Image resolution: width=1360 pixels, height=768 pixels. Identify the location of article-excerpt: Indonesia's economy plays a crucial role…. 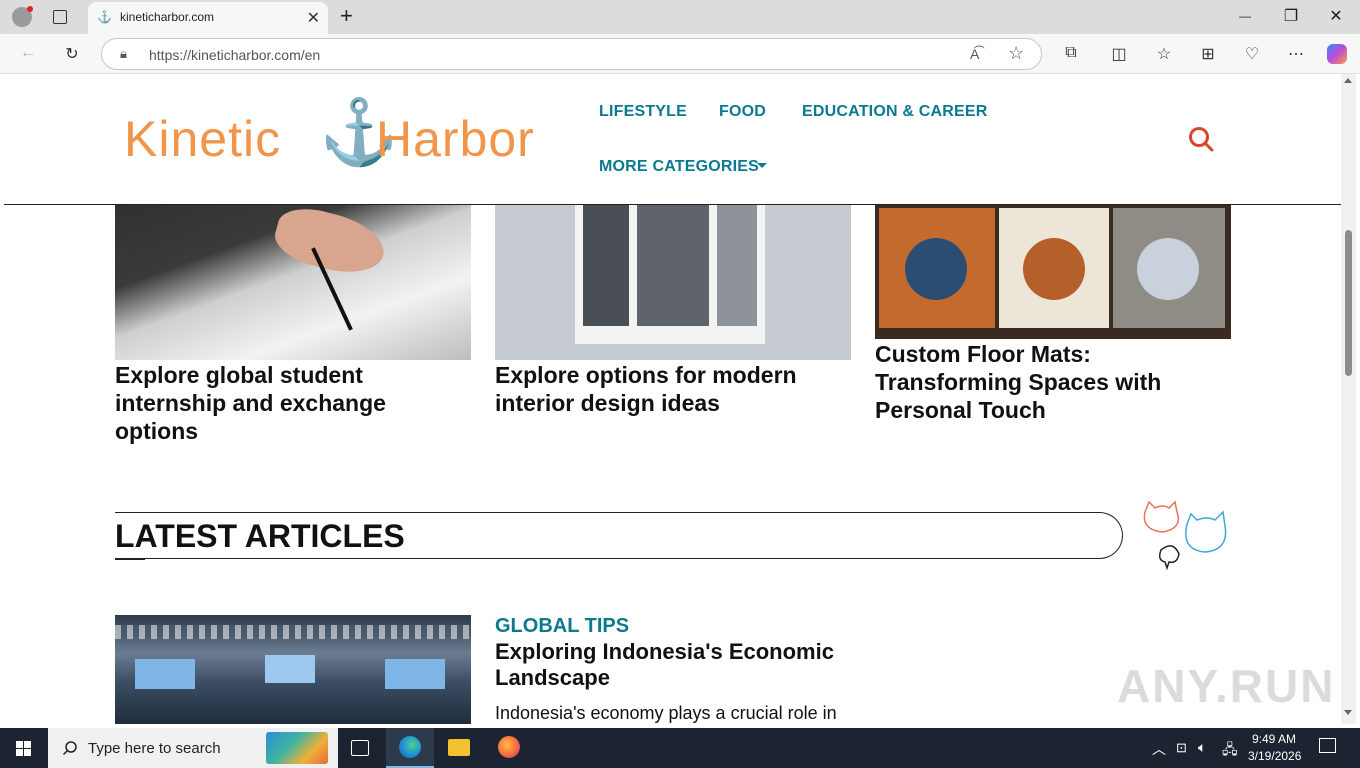
(666, 713).